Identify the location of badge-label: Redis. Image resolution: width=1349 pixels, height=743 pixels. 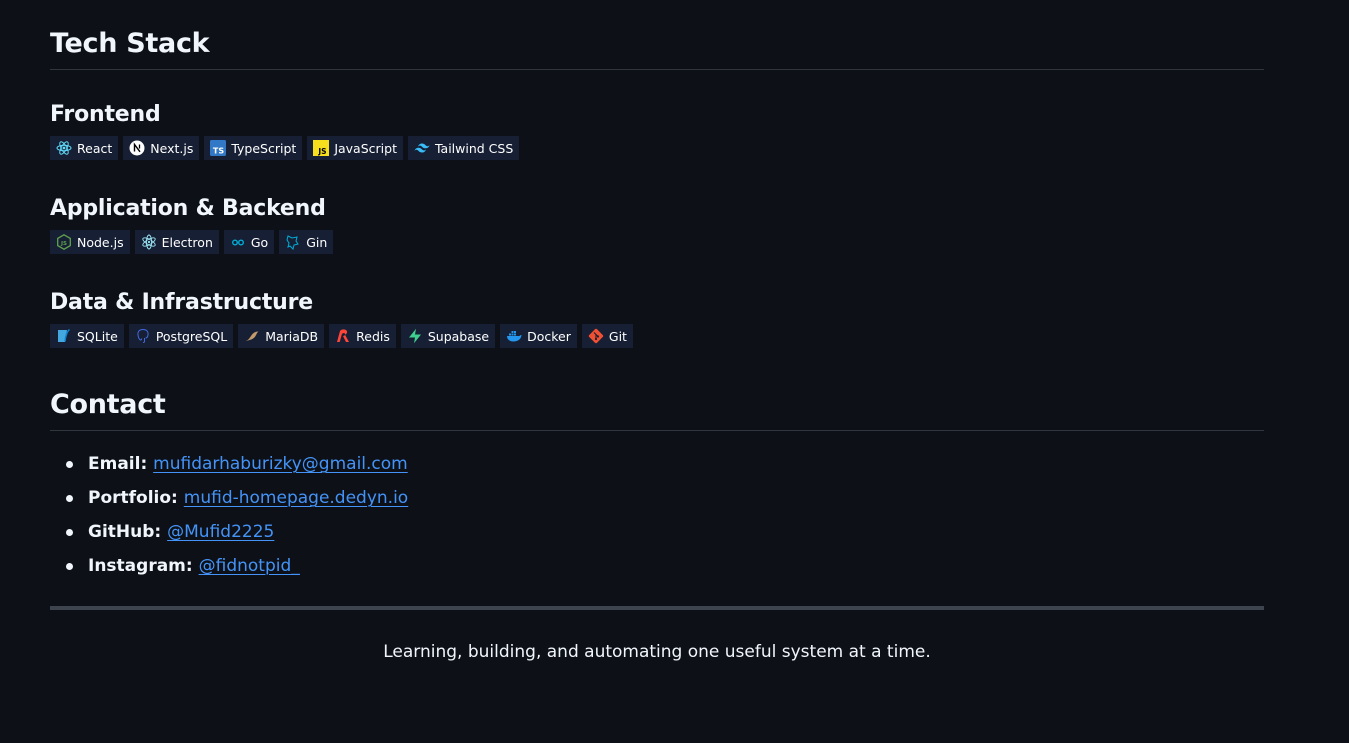
(373, 336).